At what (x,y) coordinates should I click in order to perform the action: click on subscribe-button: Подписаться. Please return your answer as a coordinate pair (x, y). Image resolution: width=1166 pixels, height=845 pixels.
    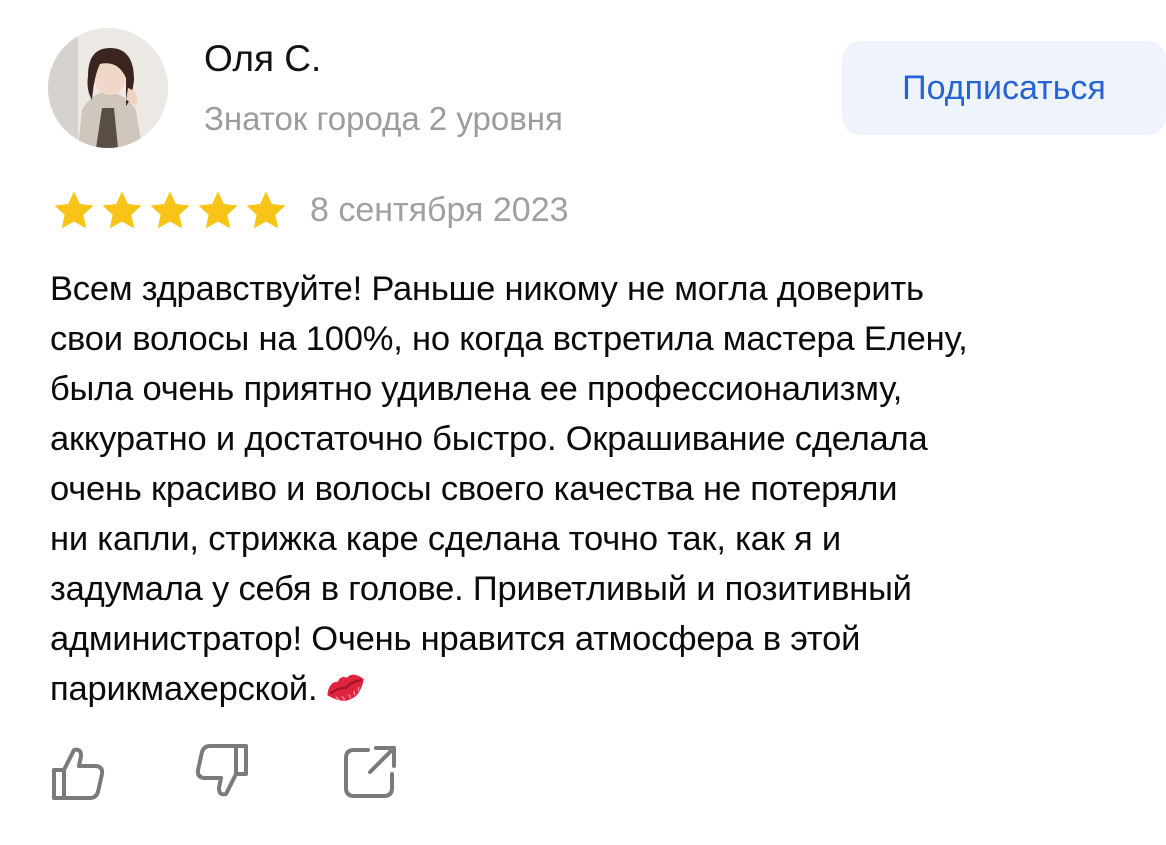
    Looking at the image, I should click on (1004, 88).